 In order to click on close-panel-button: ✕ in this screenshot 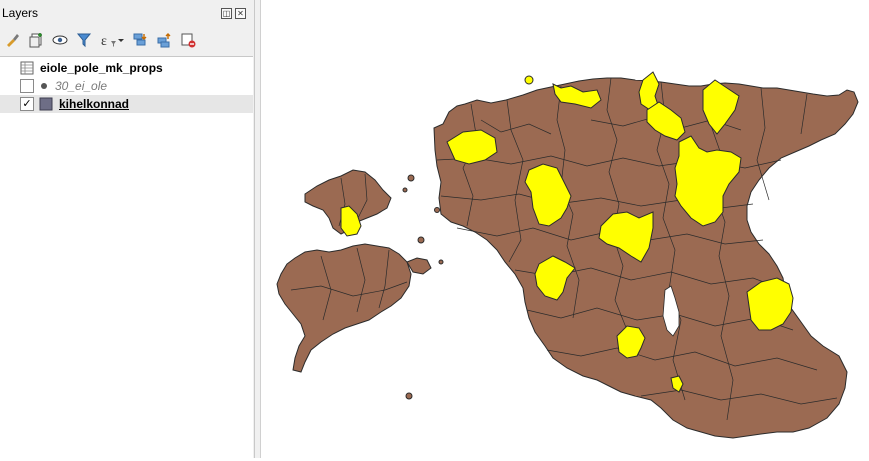, I will do `click(240, 13)`.